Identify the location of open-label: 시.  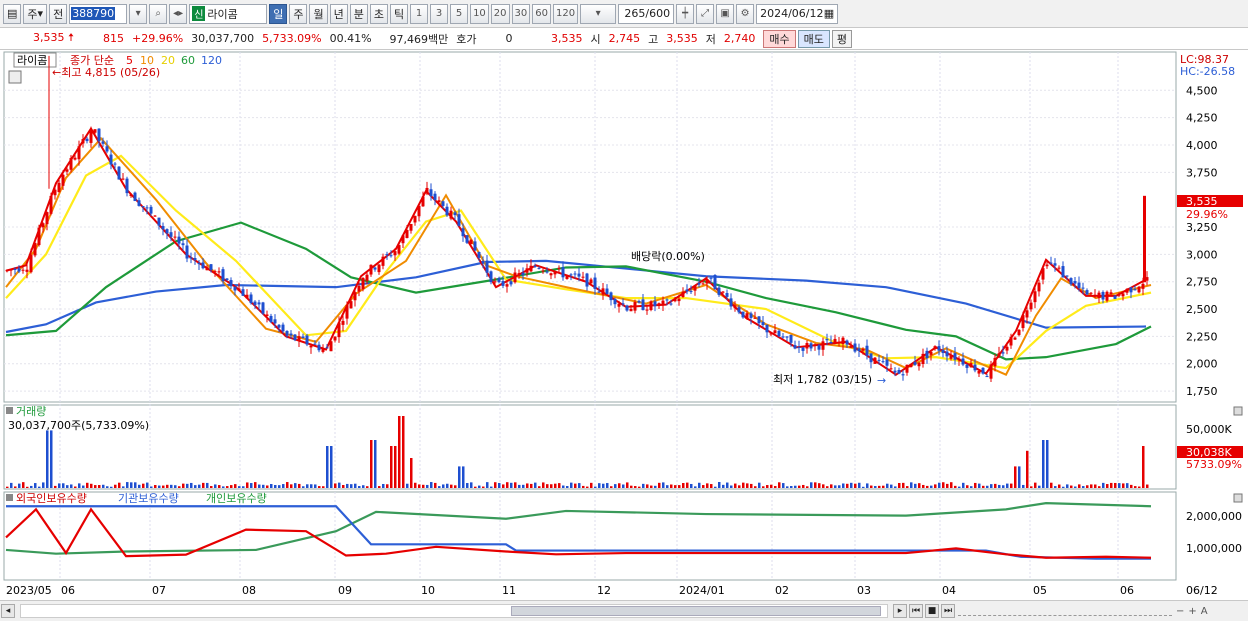
(595, 39).